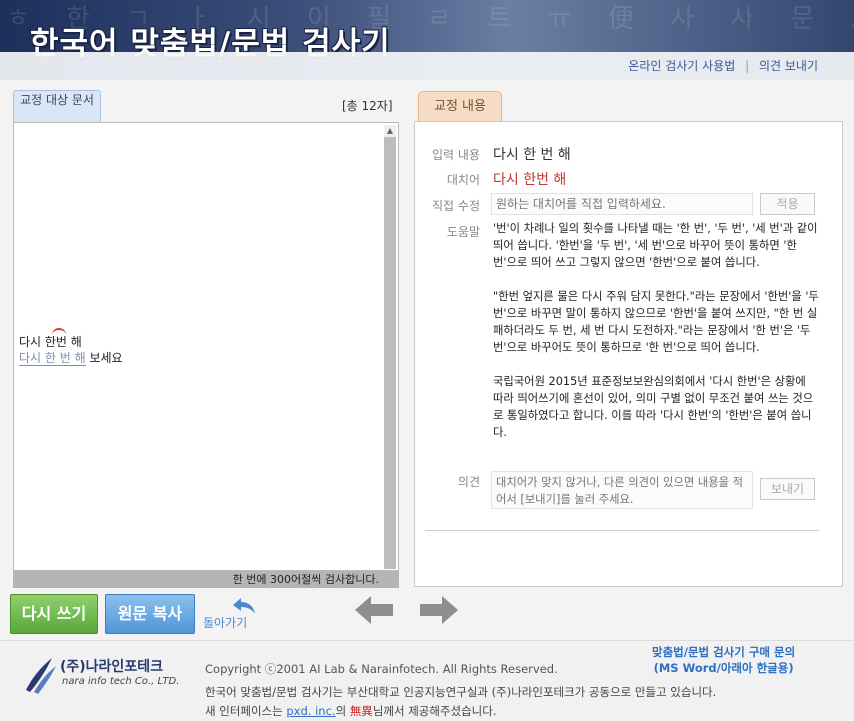  I want to click on highlighted-error: 다시 한 번 해, so click(52, 358).